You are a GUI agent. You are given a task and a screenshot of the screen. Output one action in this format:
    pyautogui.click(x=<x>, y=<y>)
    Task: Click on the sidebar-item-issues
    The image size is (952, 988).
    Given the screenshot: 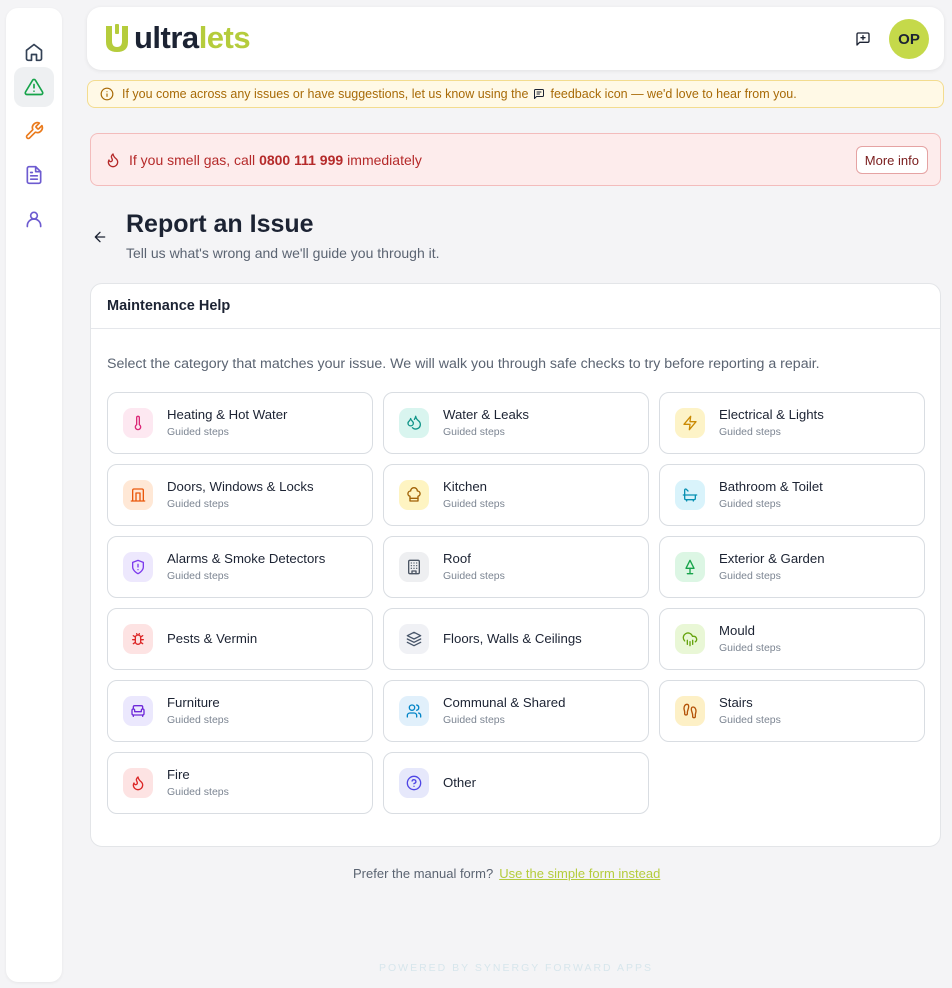 What is the action you would take?
    pyautogui.click(x=34, y=87)
    